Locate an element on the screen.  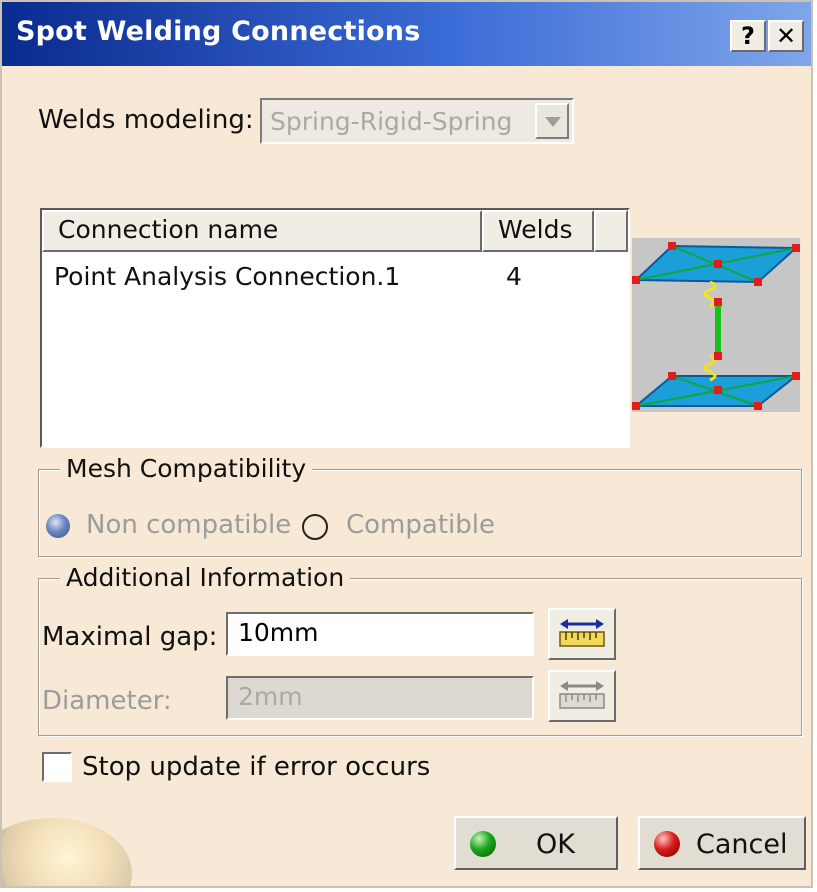
red-ball-icon is located at coordinates (667, 844).